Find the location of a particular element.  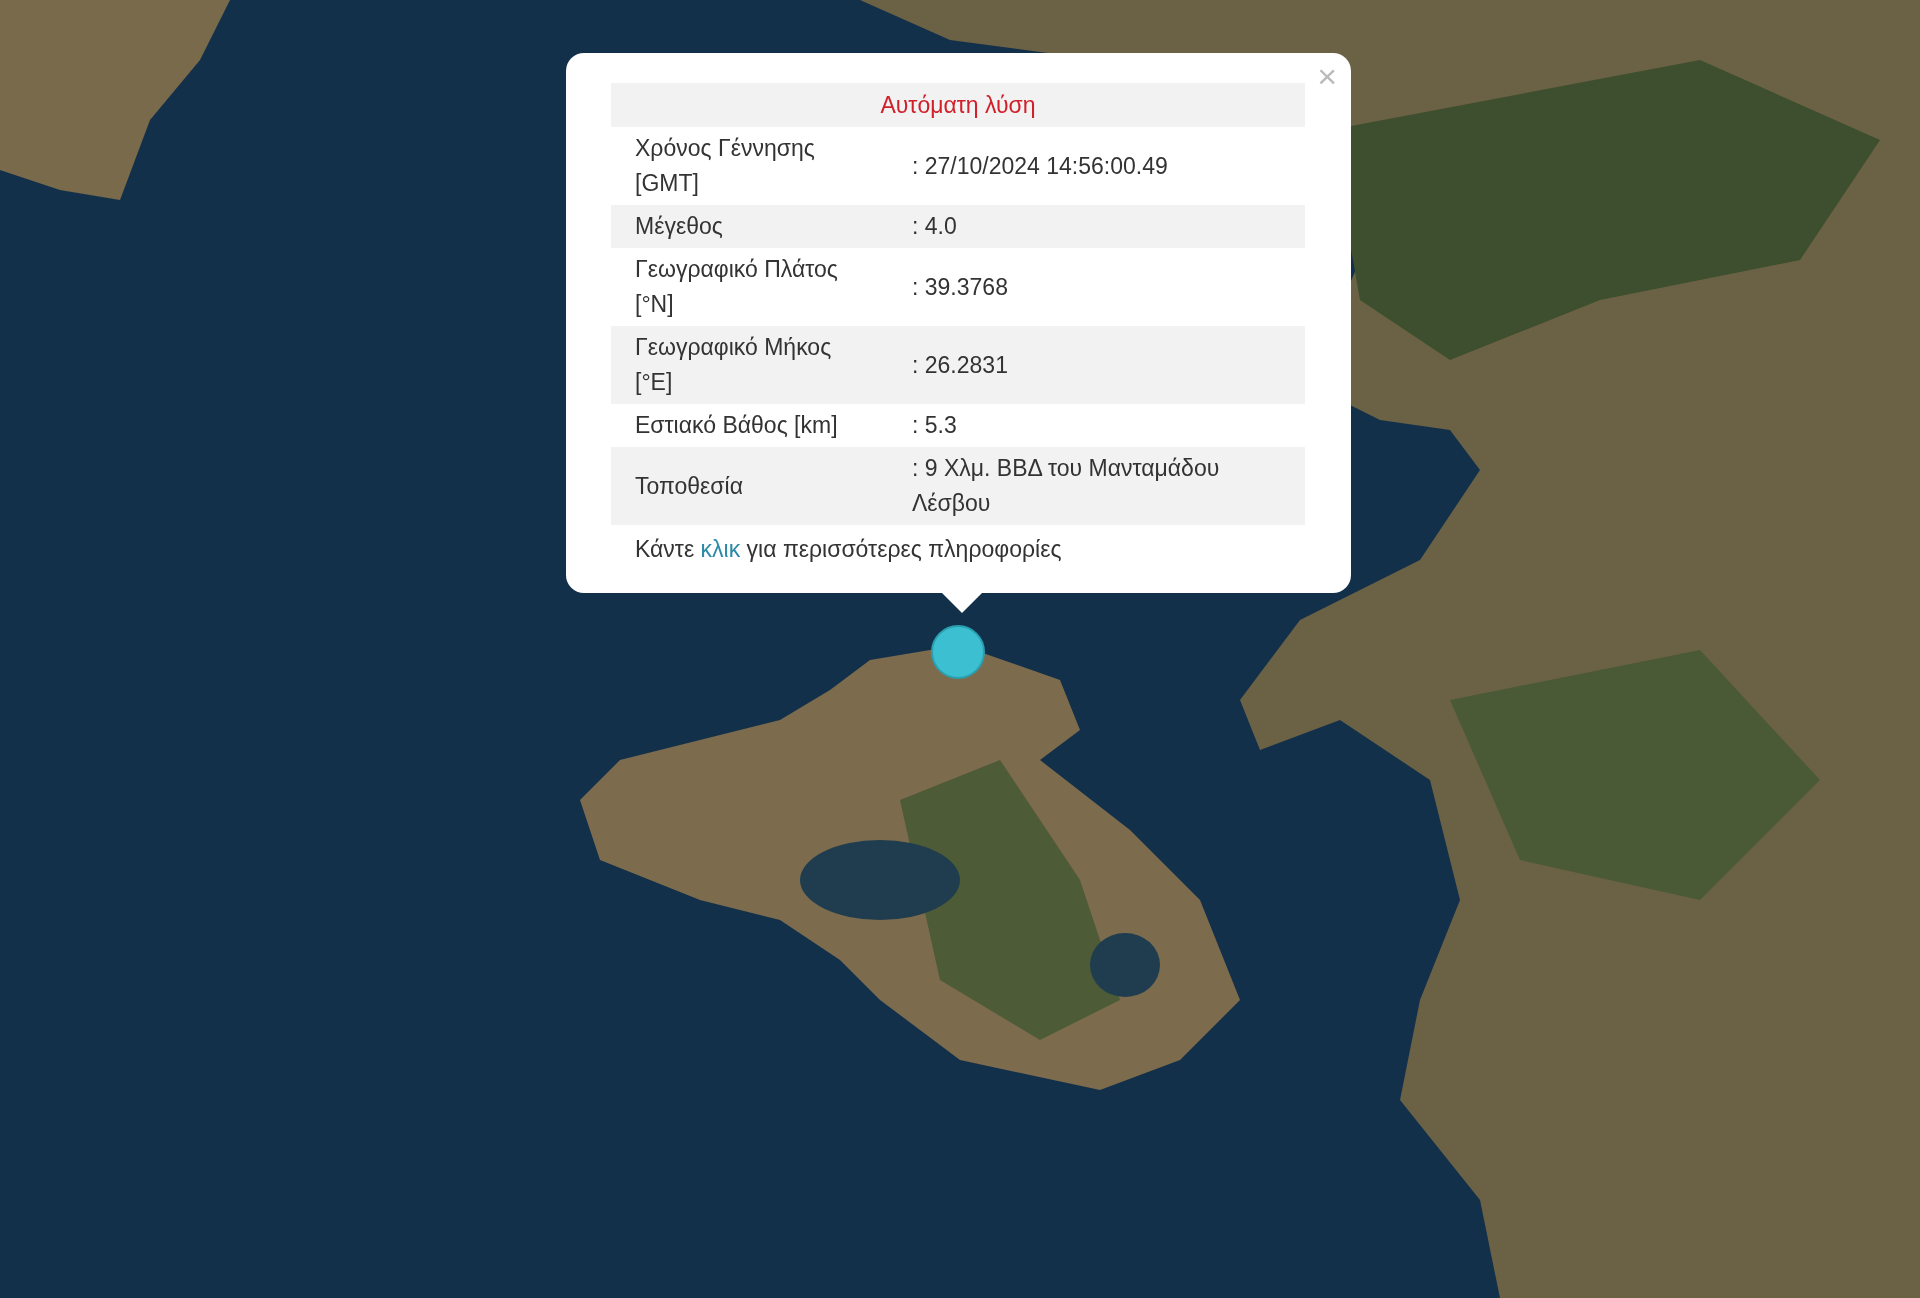

field-label: Χρόνος Γέννησης [GMT] is located at coordinates (725, 166).